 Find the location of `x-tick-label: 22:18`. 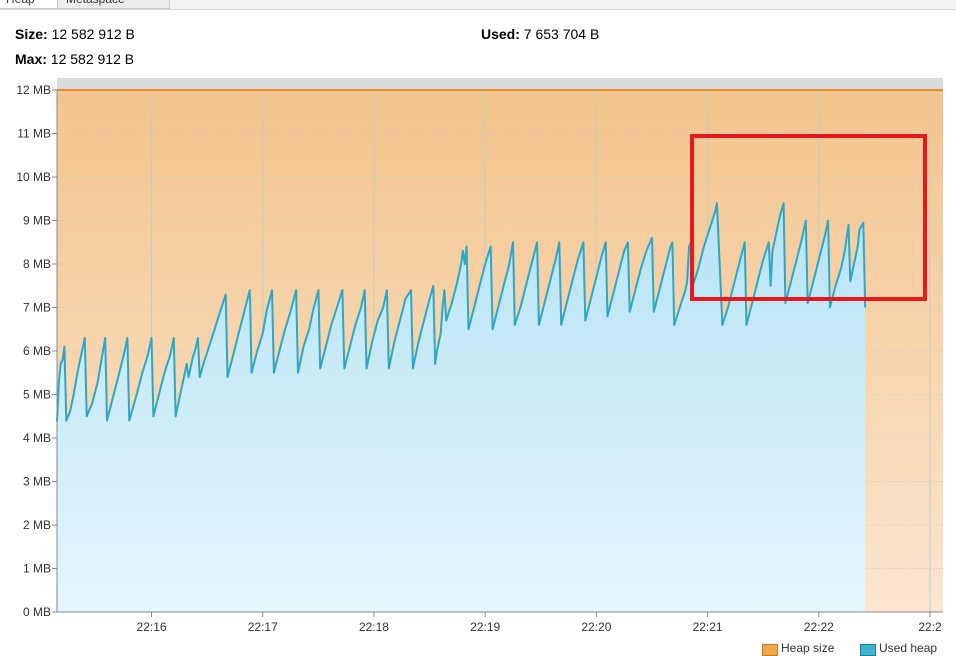

x-tick-label: 22:18 is located at coordinates (374, 627).